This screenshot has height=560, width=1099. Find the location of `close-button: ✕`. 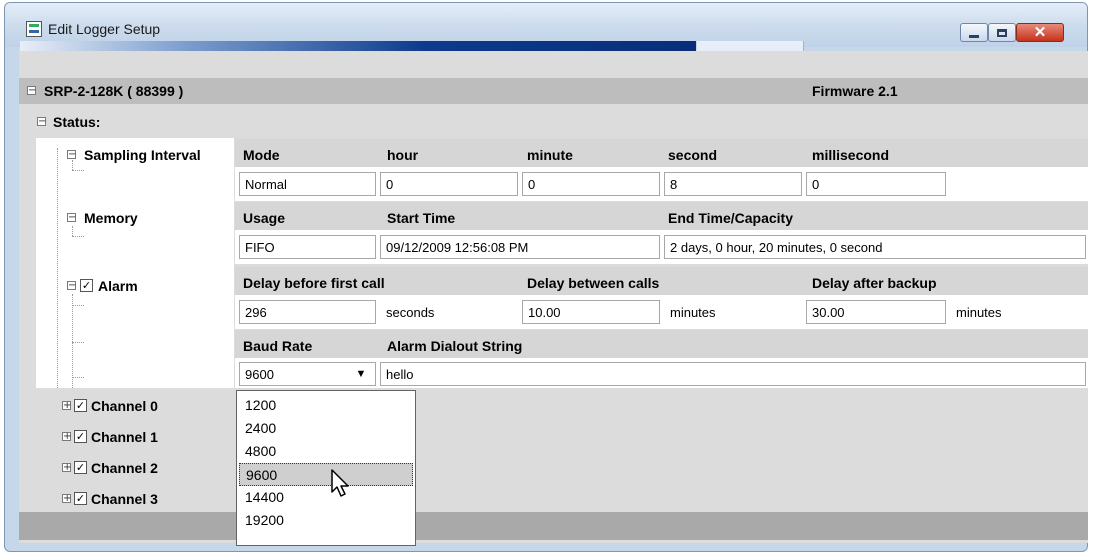

close-button: ✕ is located at coordinates (1040, 32).